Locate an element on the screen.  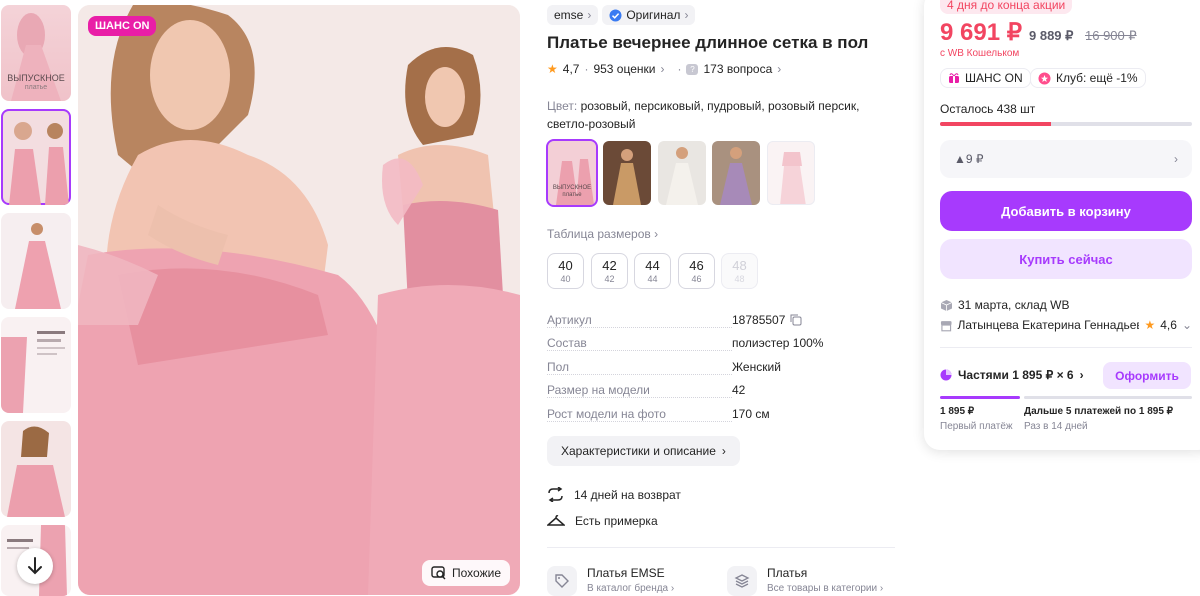
color-label: Цвет: is located at coordinates (562, 106).